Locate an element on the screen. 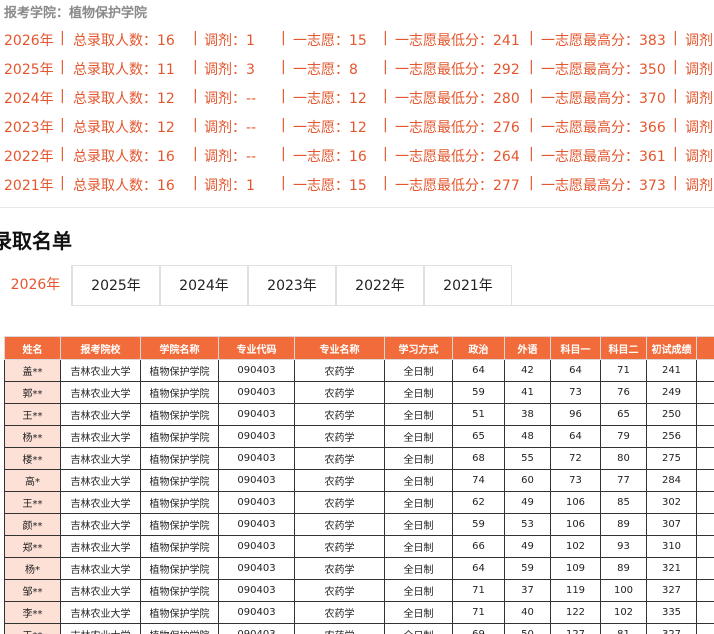  stat-first: 一志愿：16 is located at coordinates (330, 157).